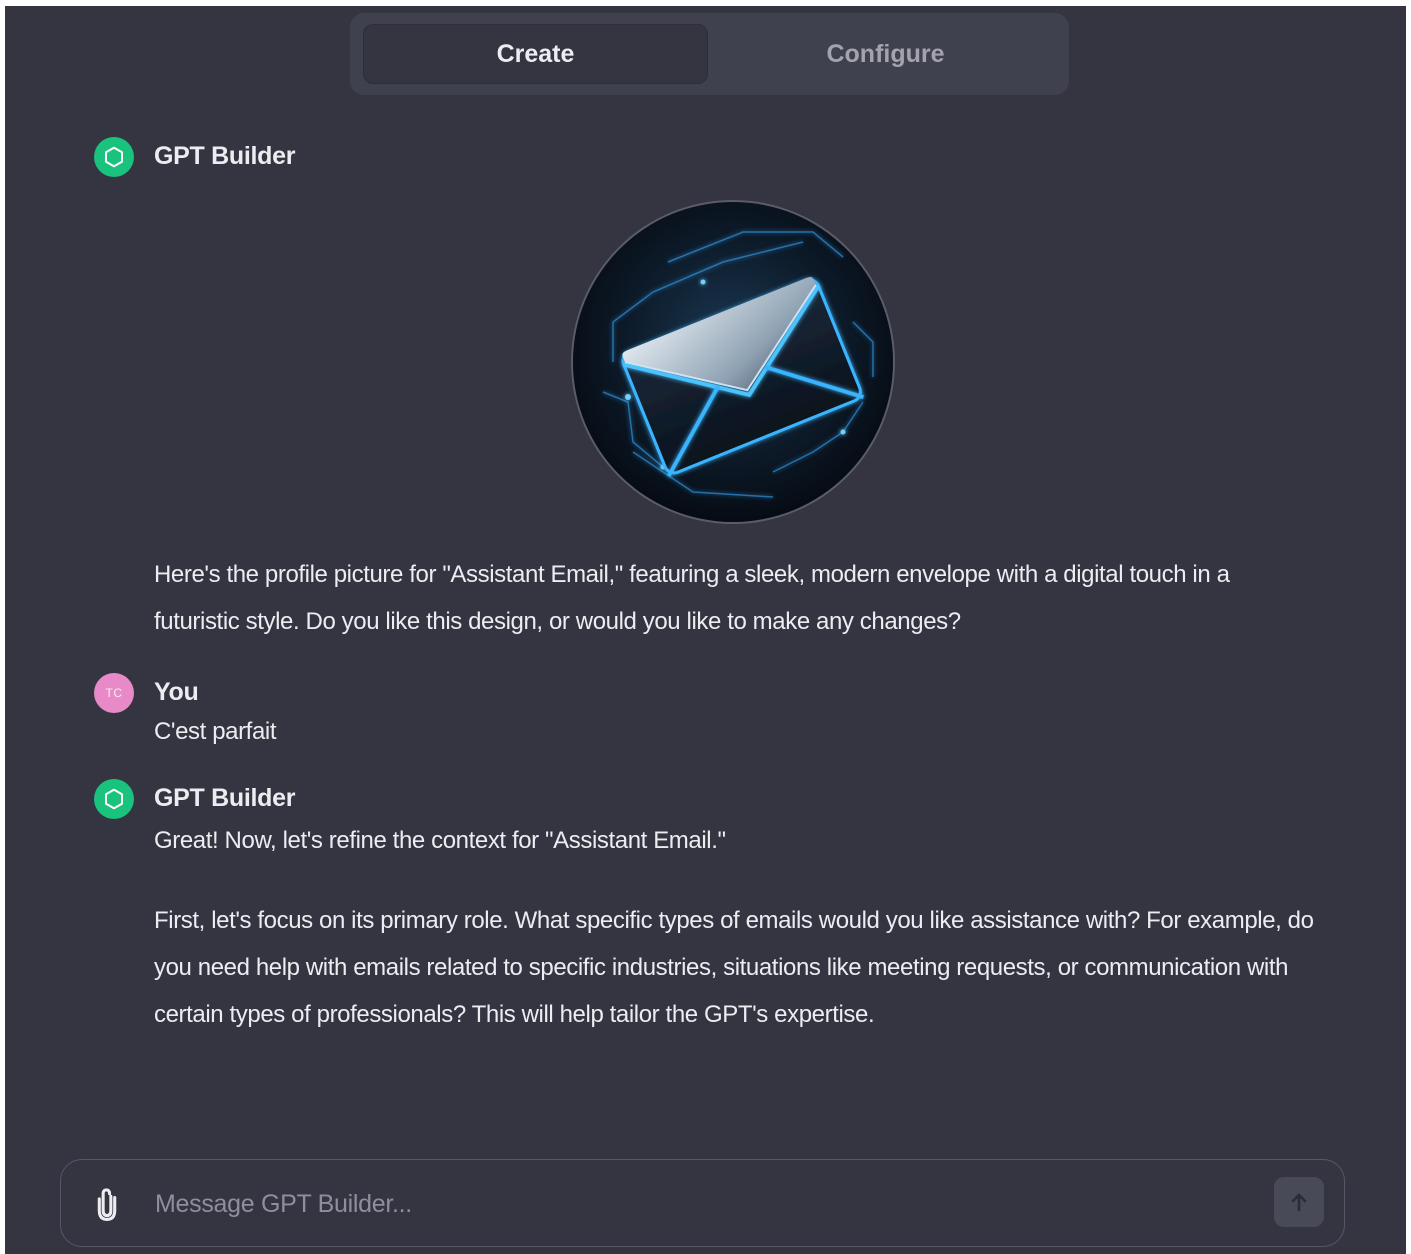 The image size is (1411, 1254). Describe the element at coordinates (215, 731) in the screenshot. I see `message-text: C'est parfait` at that location.